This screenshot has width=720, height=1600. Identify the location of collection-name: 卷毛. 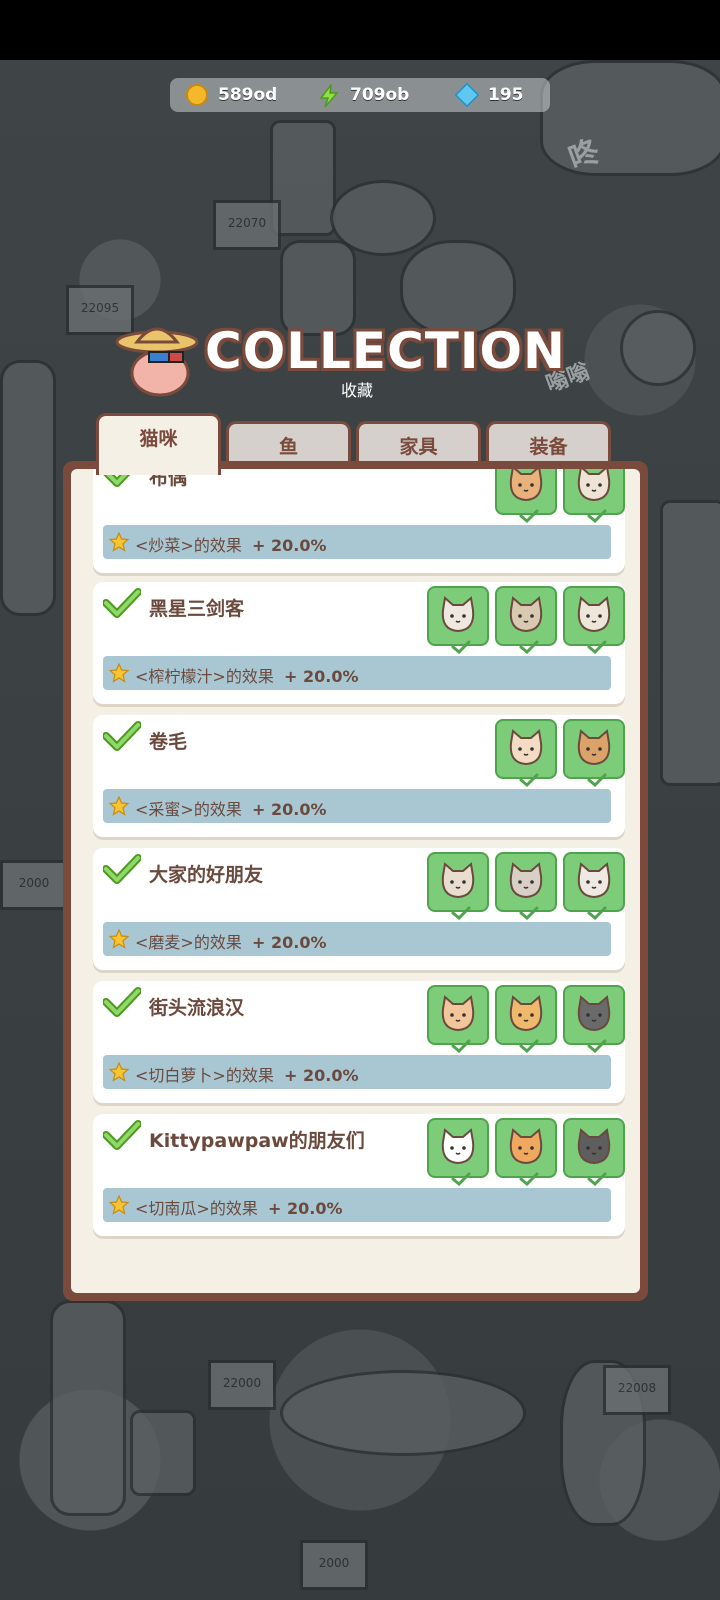
(168, 742).